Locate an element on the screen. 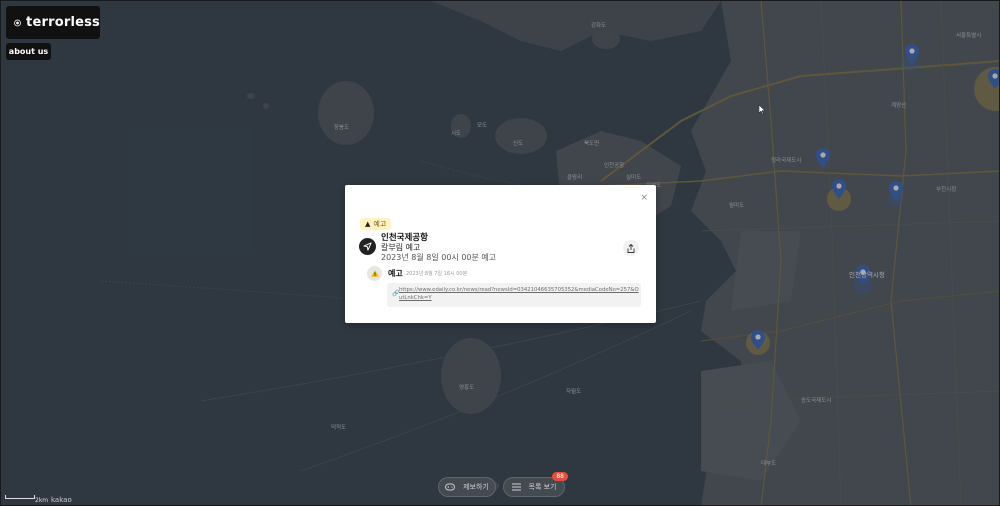 This screenshot has width=1000, height=506. list-count-badge: 88 is located at coordinates (560, 476).